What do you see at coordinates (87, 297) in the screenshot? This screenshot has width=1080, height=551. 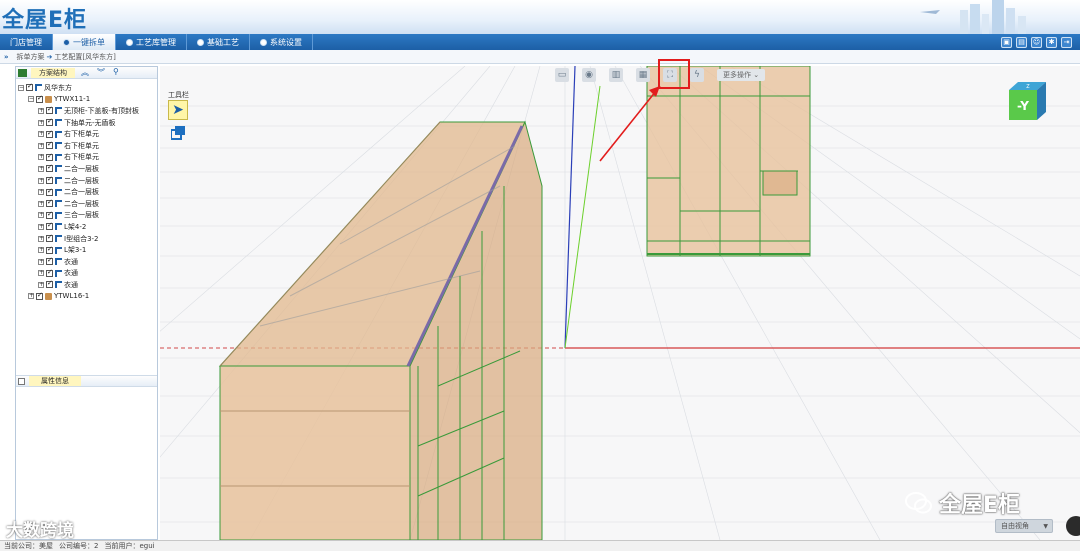 I see `tree-item: + YTWL16-1` at bounding box center [87, 297].